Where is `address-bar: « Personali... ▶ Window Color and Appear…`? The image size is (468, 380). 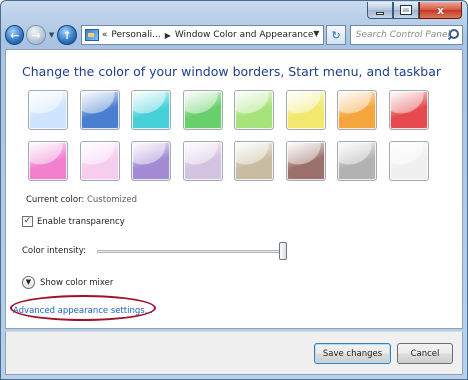 address-bar: « Personali... ▶ Window Color and Appear… is located at coordinates (202, 35).